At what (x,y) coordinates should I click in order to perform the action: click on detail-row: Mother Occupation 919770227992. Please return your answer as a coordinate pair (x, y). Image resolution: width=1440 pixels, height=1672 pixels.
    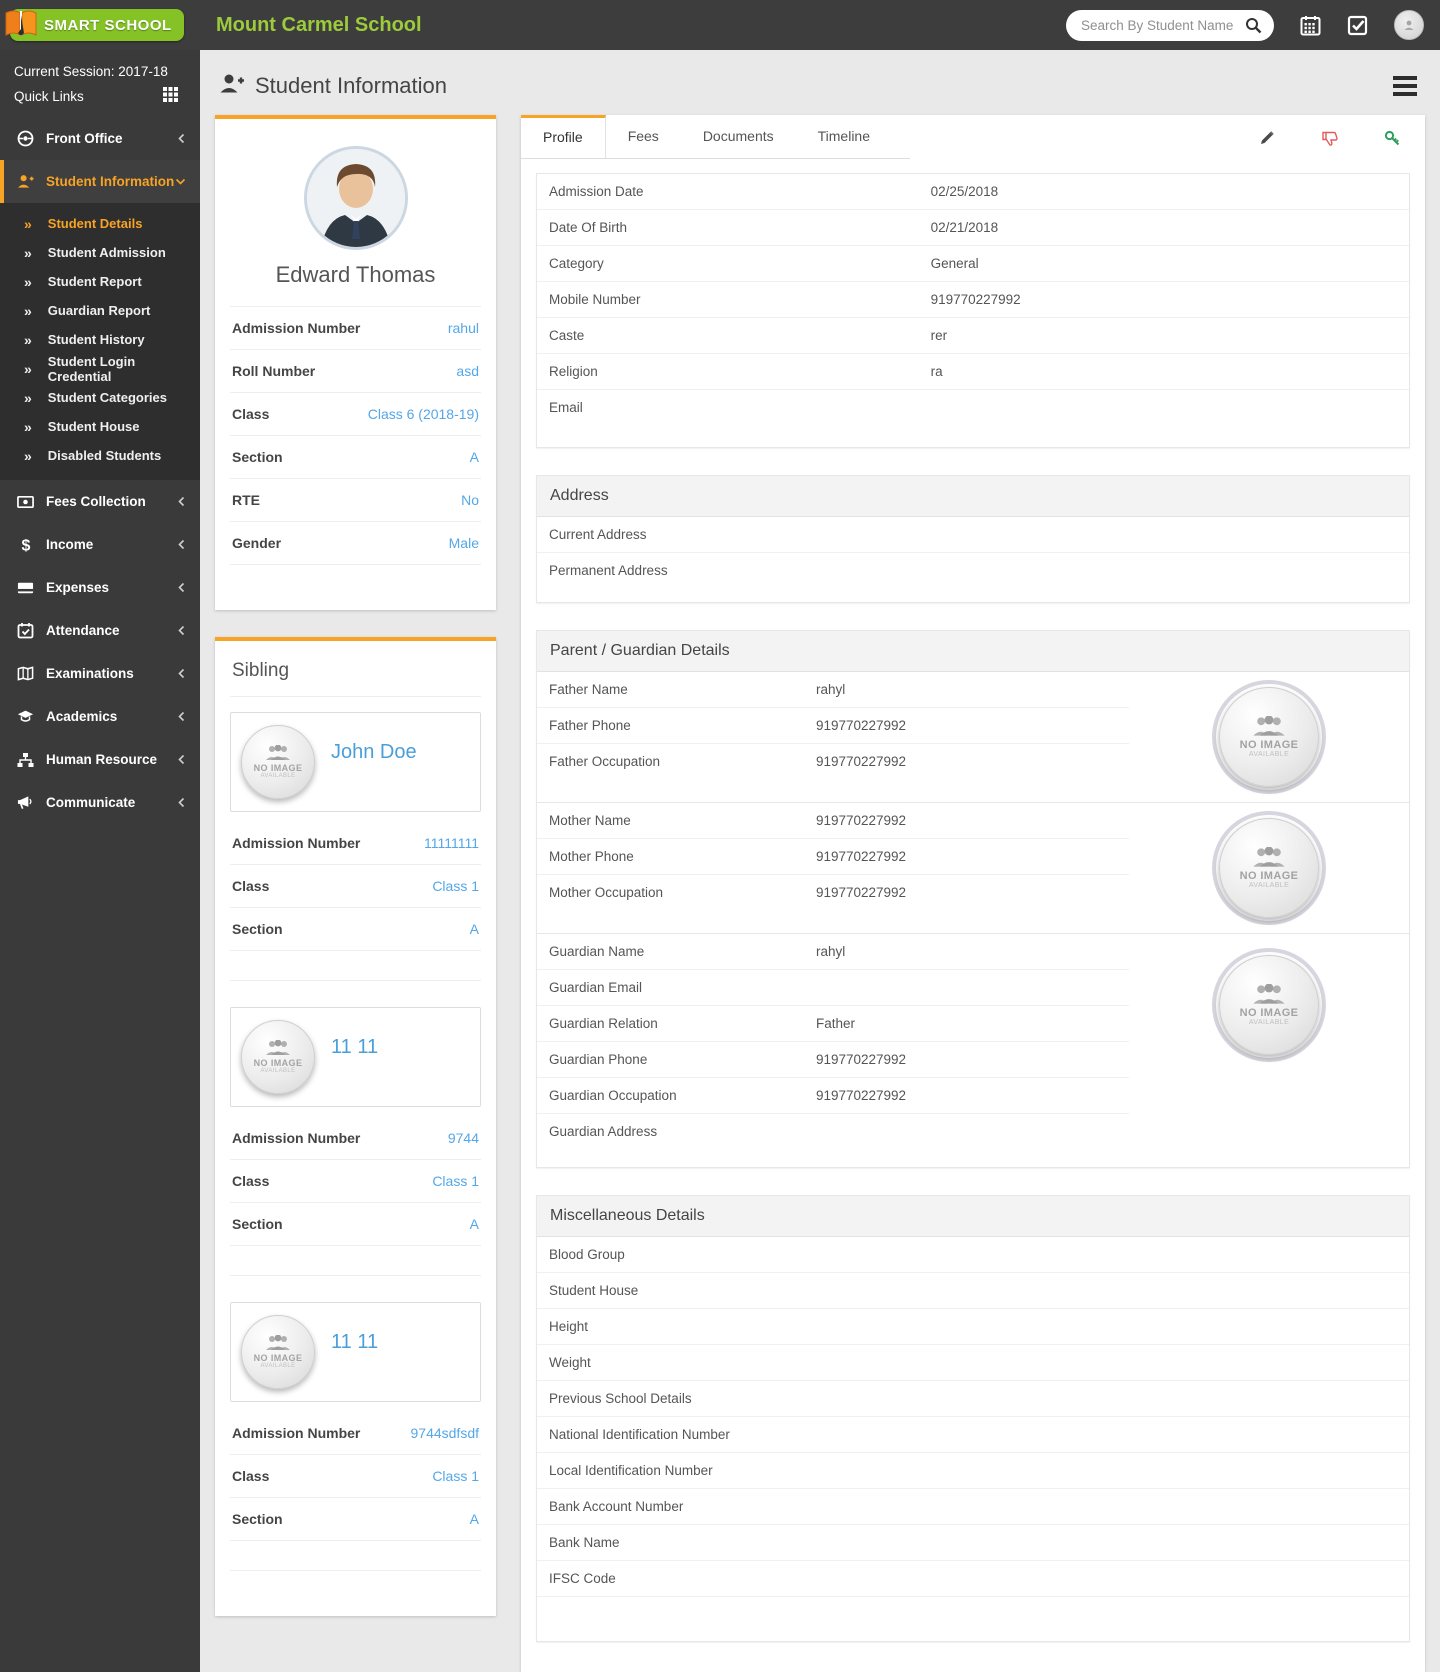
    Looking at the image, I should click on (728, 892).